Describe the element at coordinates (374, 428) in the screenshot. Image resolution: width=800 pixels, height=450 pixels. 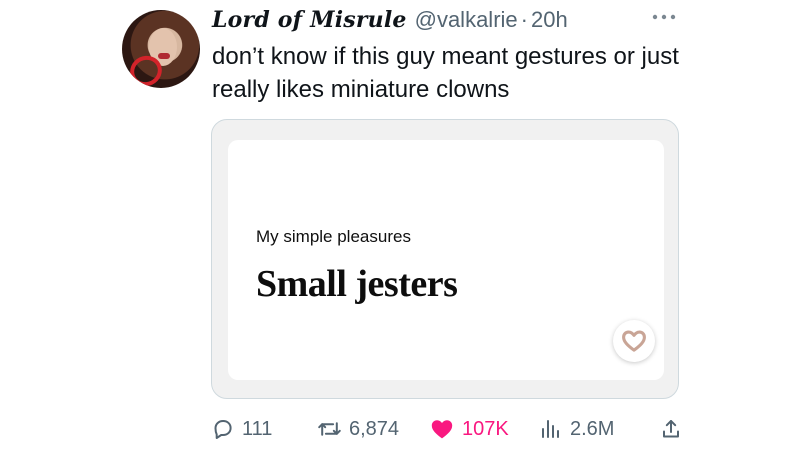
I see `repost-count: 6,874` at that location.